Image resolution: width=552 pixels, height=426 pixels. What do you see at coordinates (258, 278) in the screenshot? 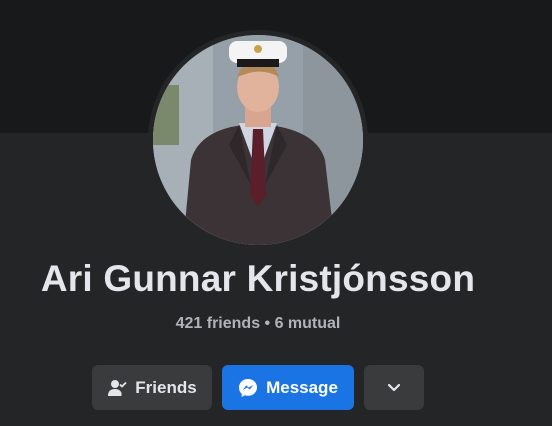
I see `profile-name: Ari Gunnar Kristjónsson` at bounding box center [258, 278].